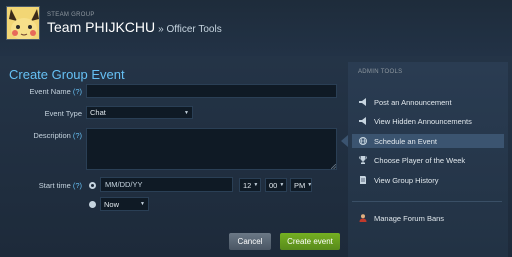  What do you see at coordinates (363, 218) in the screenshot?
I see `user-ban-icon` at bounding box center [363, 218].